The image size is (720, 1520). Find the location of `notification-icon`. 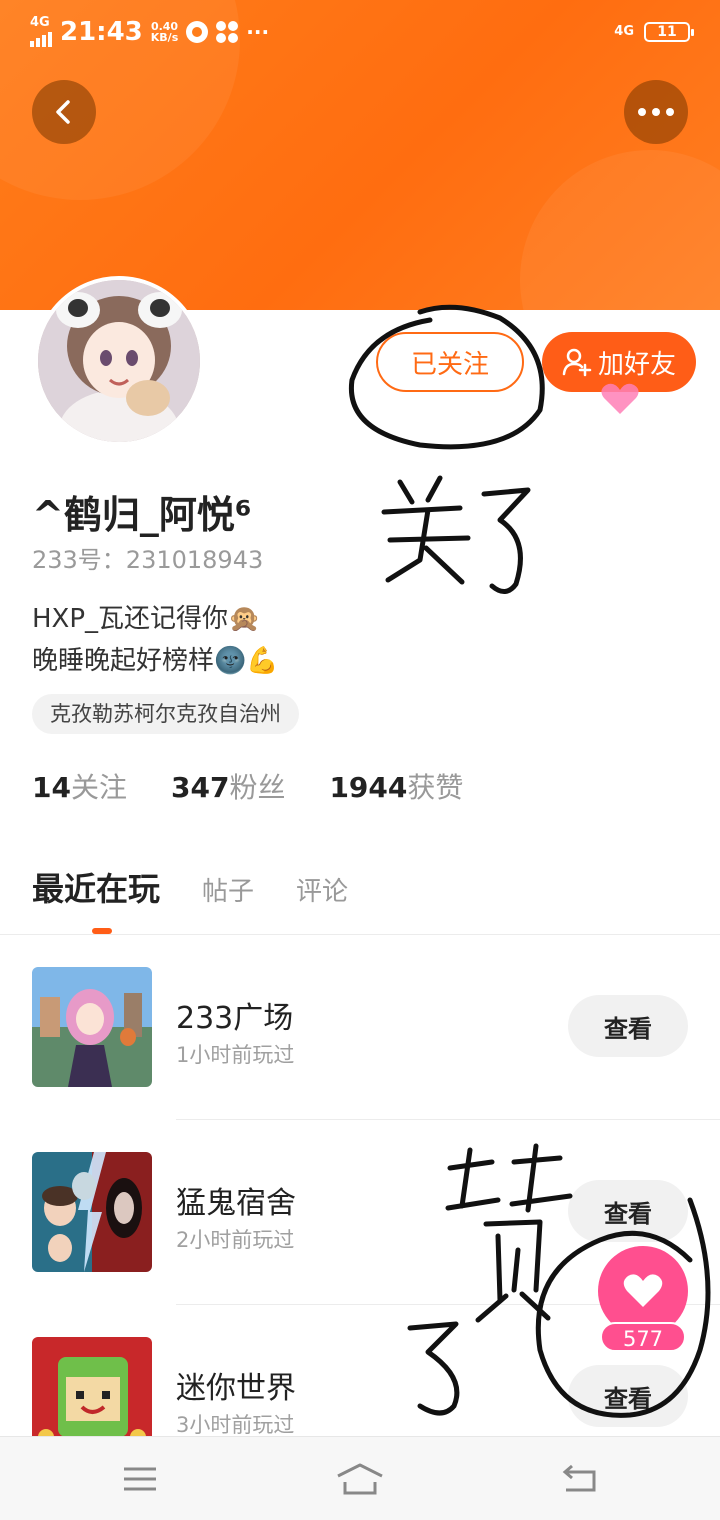

notification-icon is located at coordinates (197, 32).